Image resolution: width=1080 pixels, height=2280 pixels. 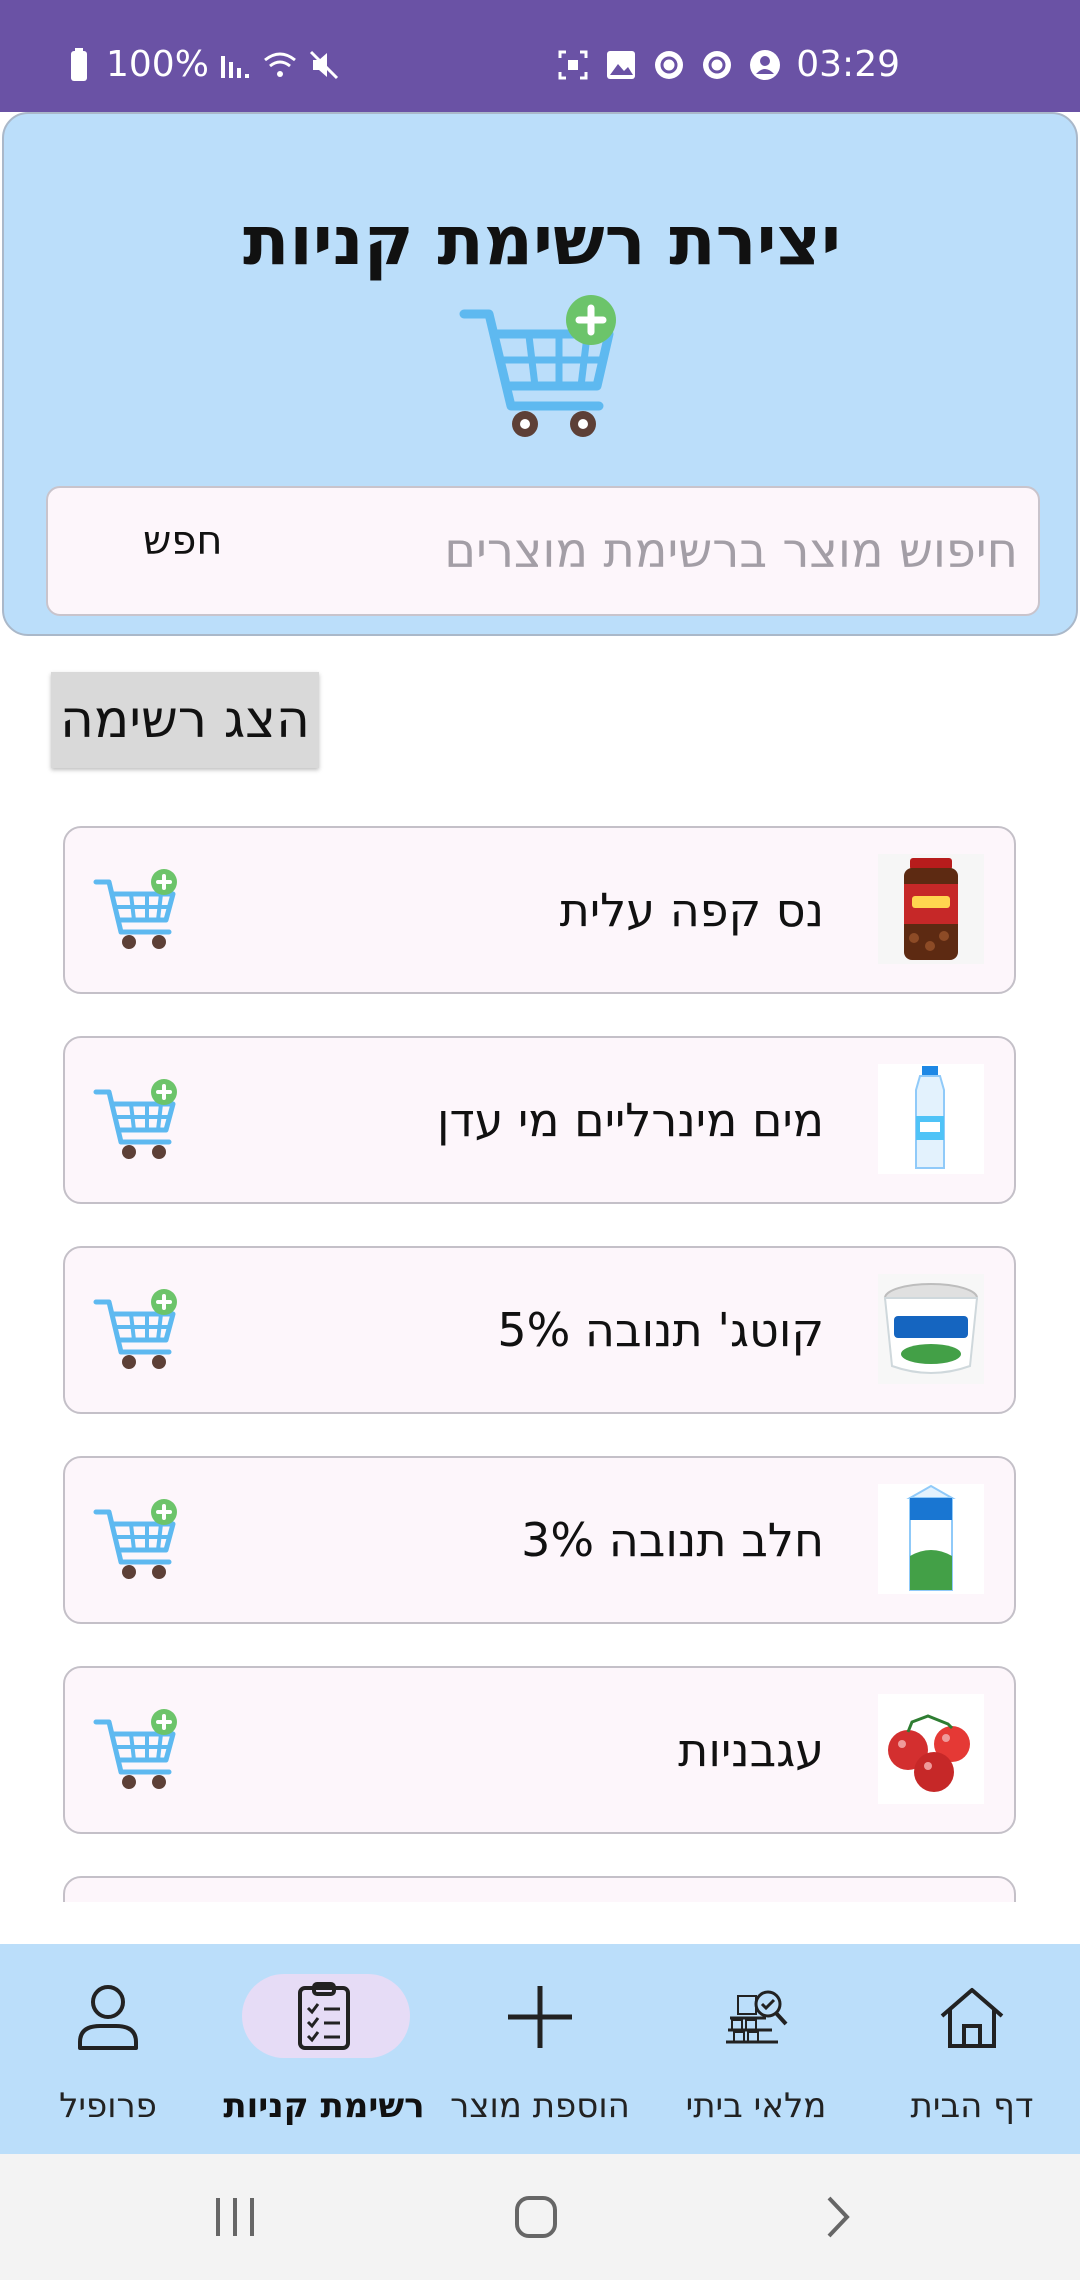 I want to click on nav-profile: פרופיל, so click(x=108, y=2049).